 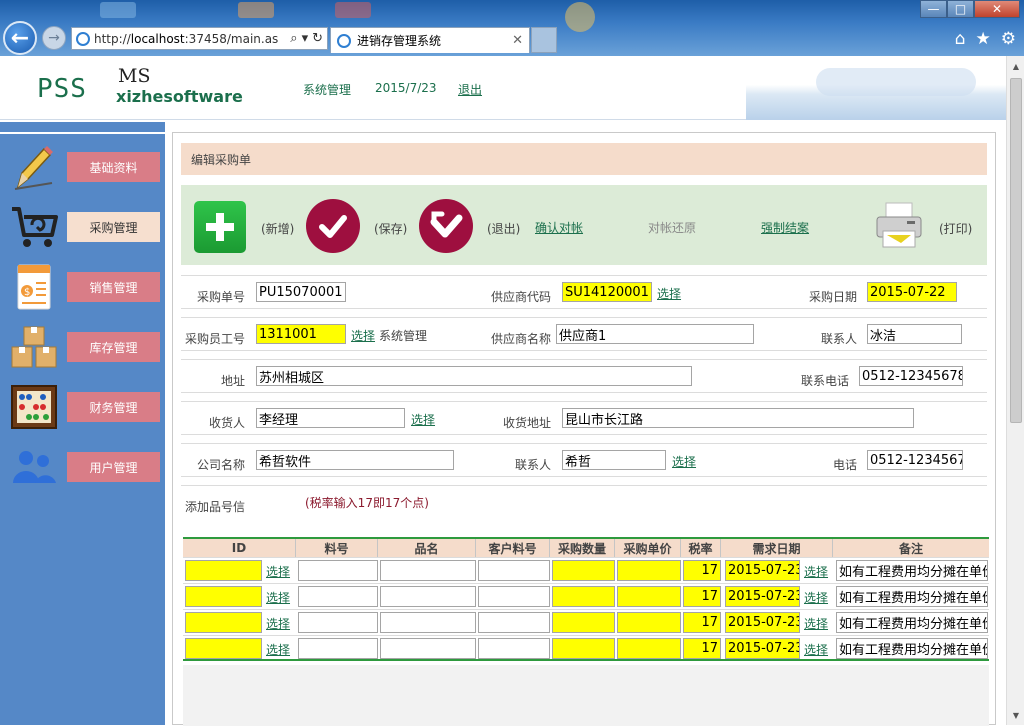 I want to click on purchase-date-input: 2015-07-22, so click(x=912, y=292).